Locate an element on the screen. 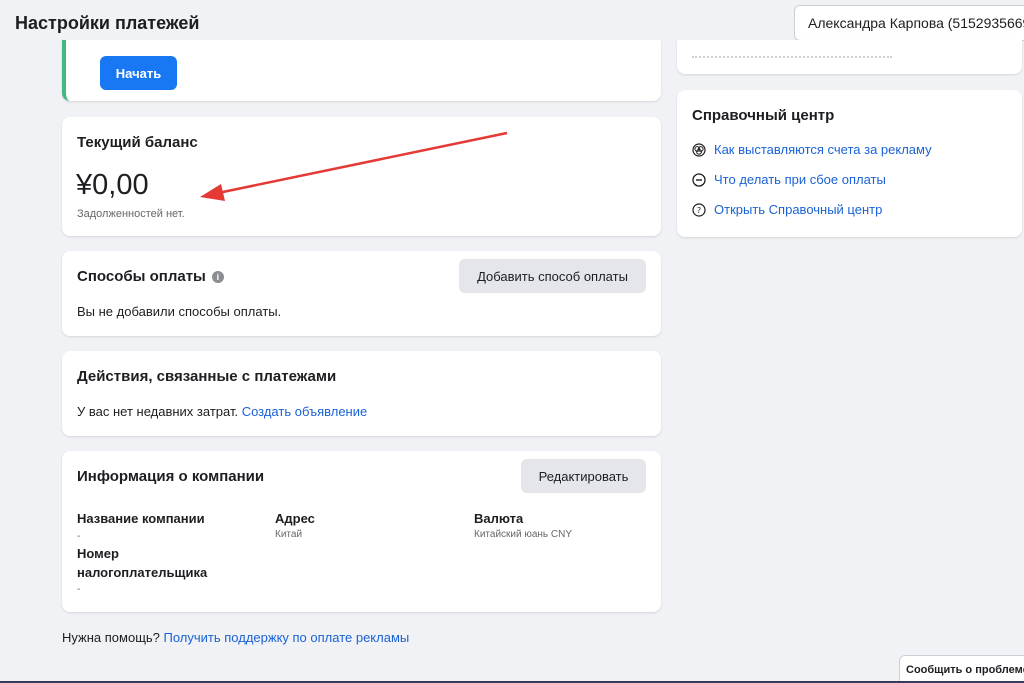  start-card: Начать is located at coordinates (361, 70).